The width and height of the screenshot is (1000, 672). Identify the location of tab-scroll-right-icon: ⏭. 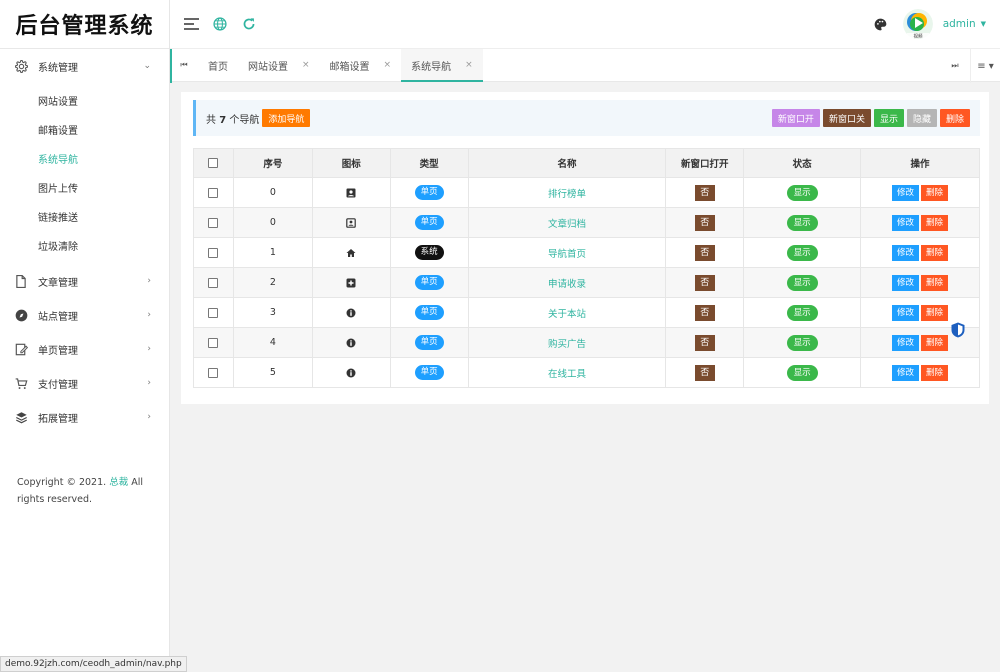
(955, 66).